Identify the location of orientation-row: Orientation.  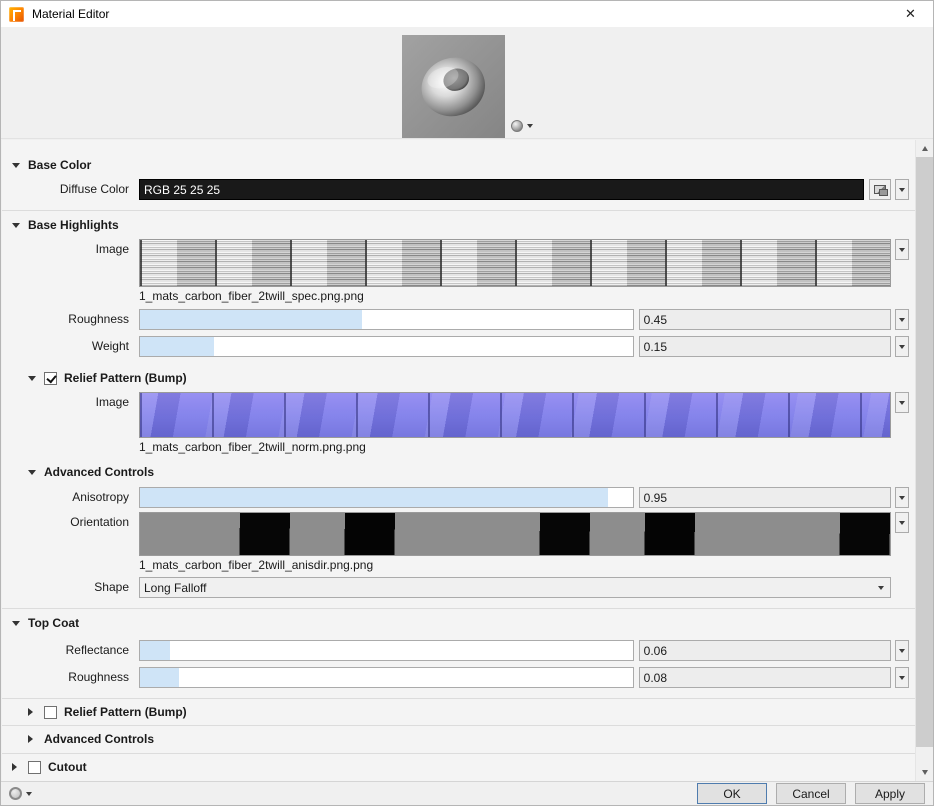
(458, 534).